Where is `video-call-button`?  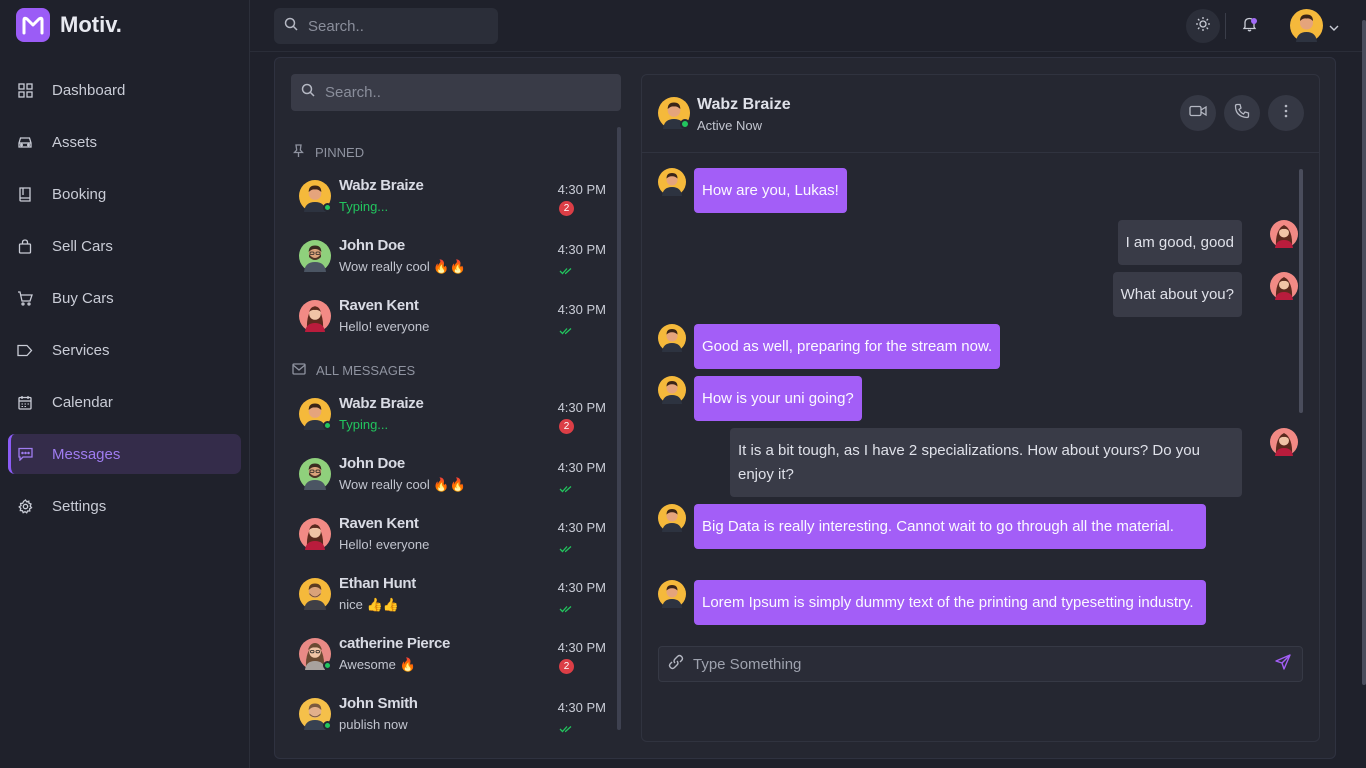
video-call-button is located at coordinates (1198, 113).